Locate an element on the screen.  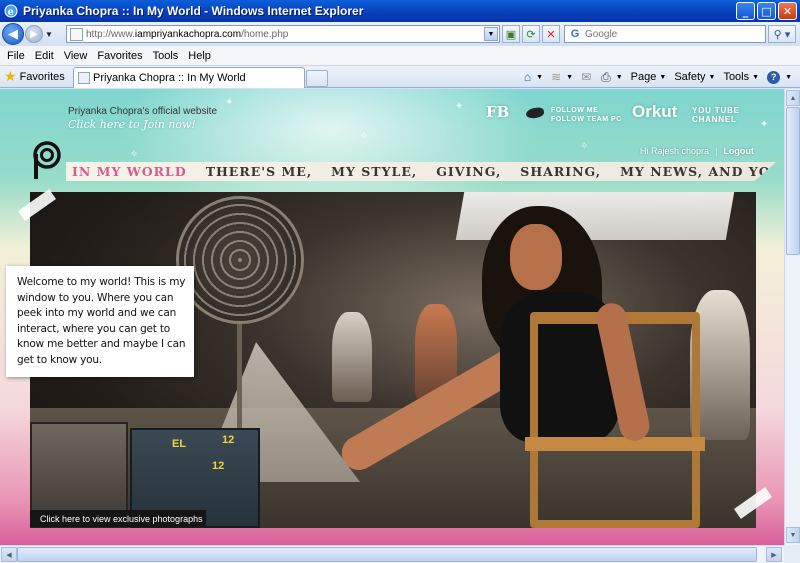
svg-text: e is located at coordinates (11, 12).